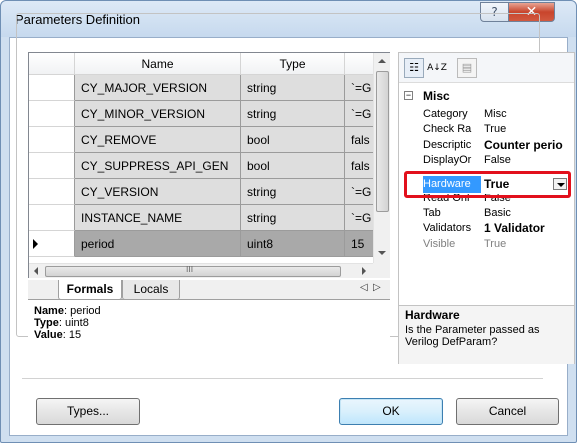  I want to click on grid-horizontal-scrollbar: III, so click(201, 270).